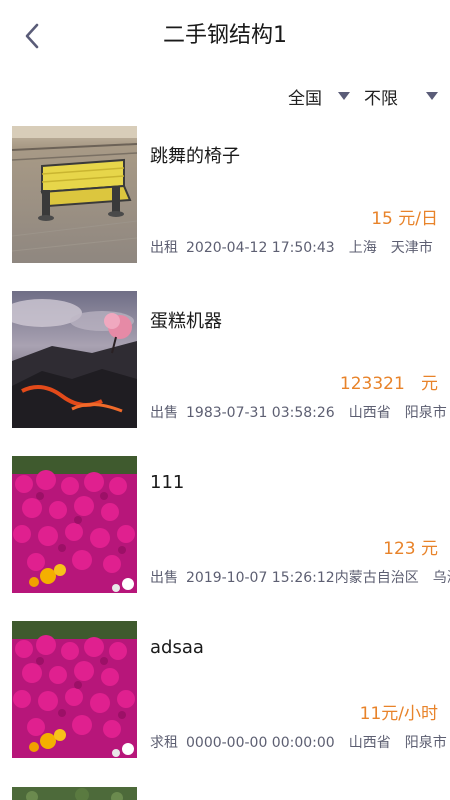 Image resolution: width=450 pixels, height=800 pixels. I want to click on item-type: 出租, so click(164, 248).